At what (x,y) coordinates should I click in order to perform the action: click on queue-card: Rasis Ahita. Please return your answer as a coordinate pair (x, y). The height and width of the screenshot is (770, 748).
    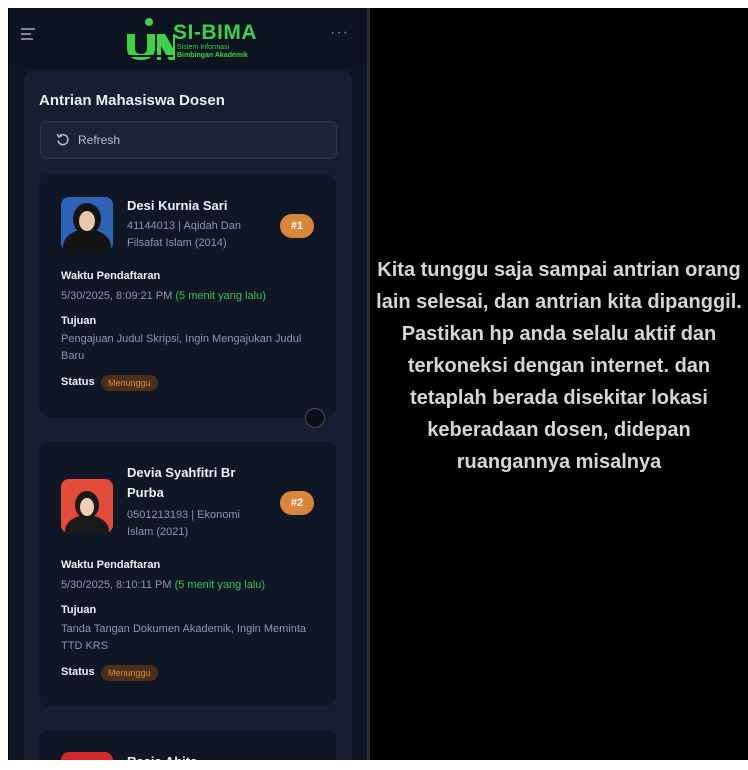
    Looking at the image, I should click on (187, 745).